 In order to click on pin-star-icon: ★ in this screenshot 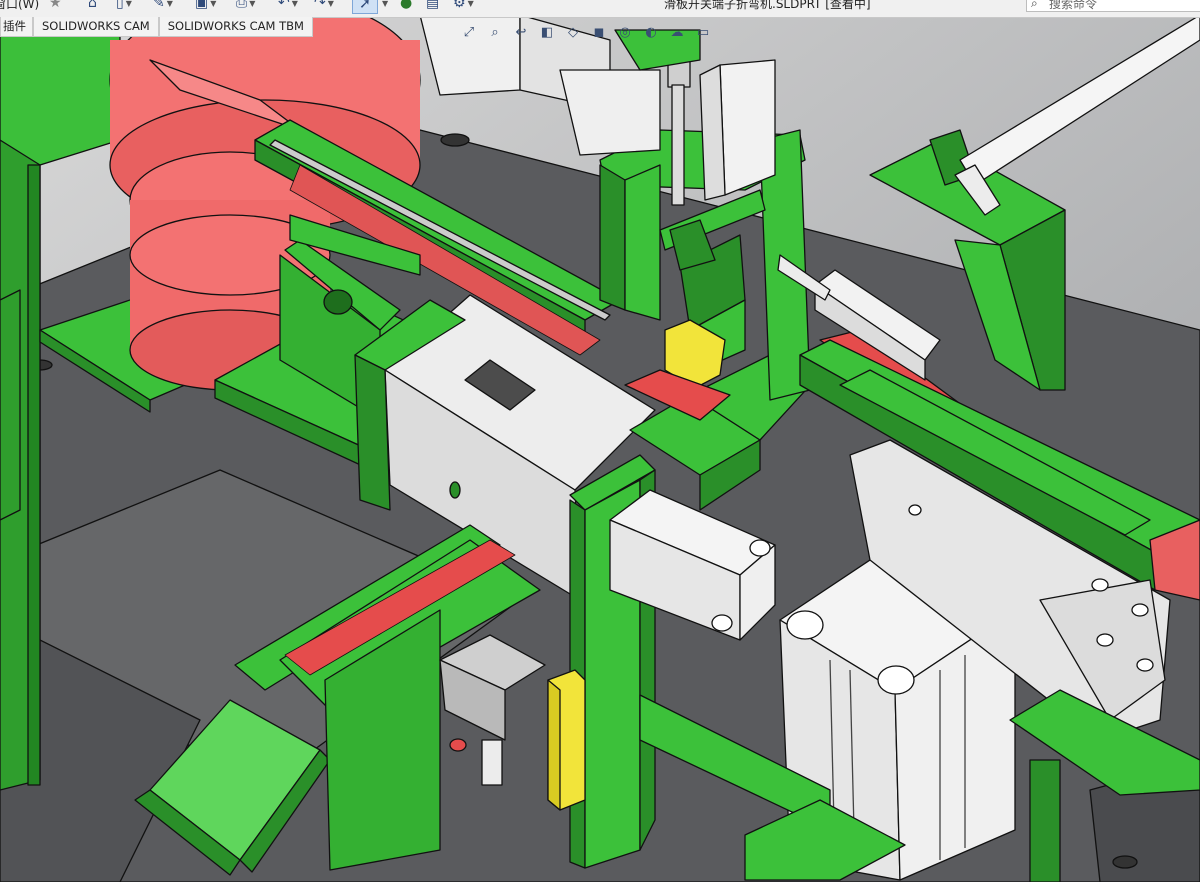, I will do `click(55, 5)`.